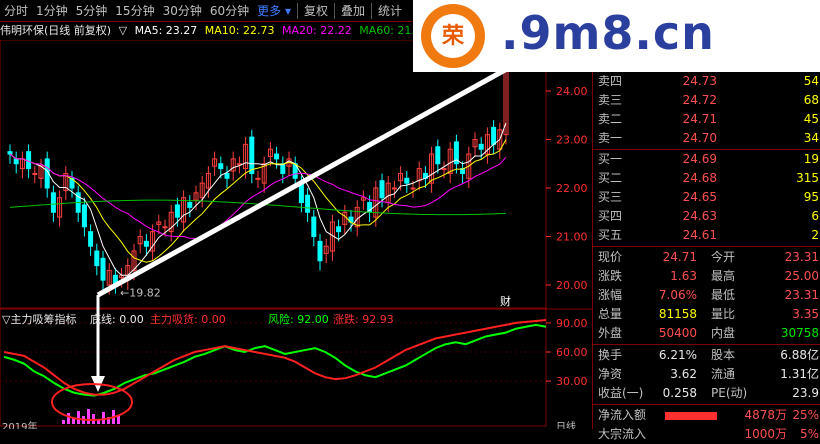 The height and width of the screenshot is (444, 820). What do you see at coordinates (317, 30) in the screenshot?
I see `ma20-label: MA20: 22.22` at bounding box center [317, 30].